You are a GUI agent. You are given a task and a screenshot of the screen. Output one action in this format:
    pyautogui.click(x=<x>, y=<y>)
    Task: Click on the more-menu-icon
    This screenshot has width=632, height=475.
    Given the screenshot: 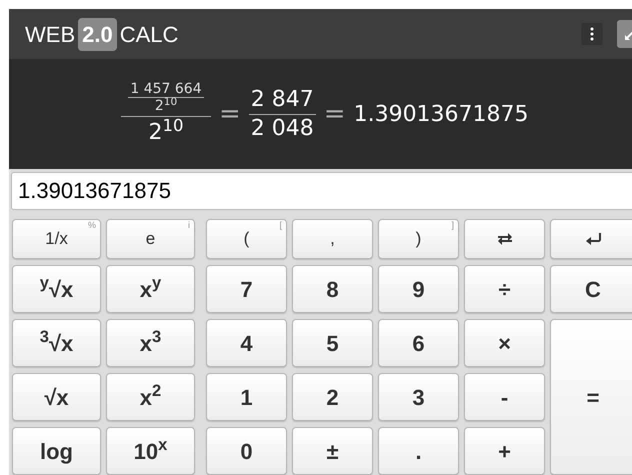 What is the action you would take?
    pyautogui.click(x=592, y=34)
    